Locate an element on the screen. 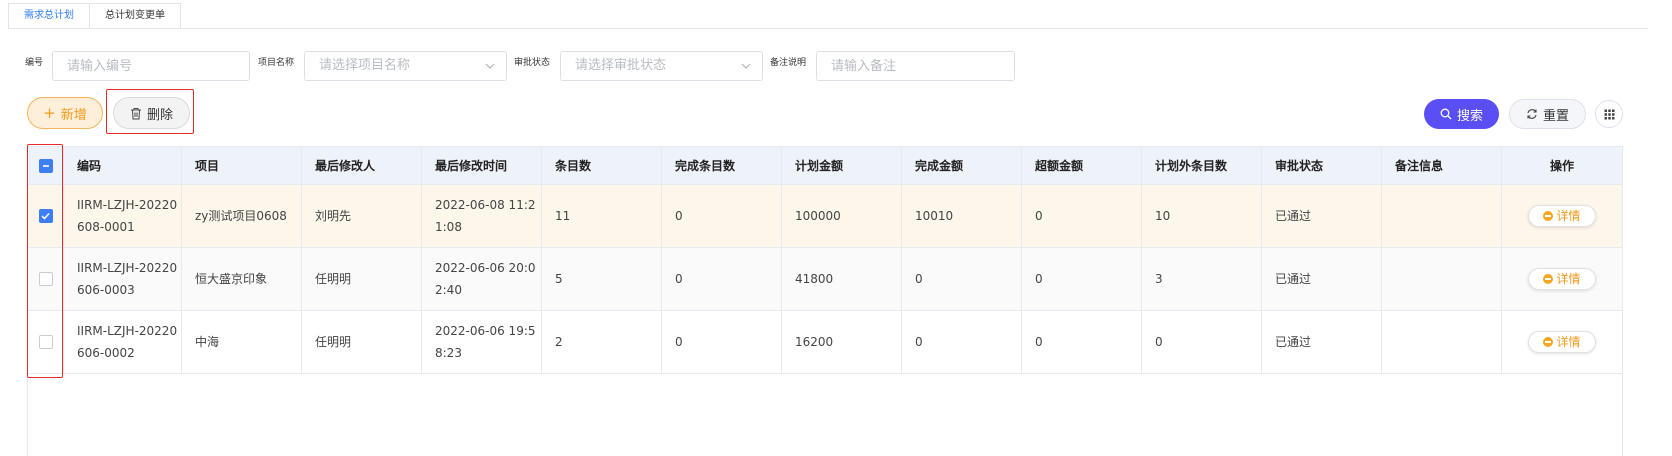 This screenshot has width=1672, height=456. extra-items-cell: 3 is located at coordinates (1202, 279).